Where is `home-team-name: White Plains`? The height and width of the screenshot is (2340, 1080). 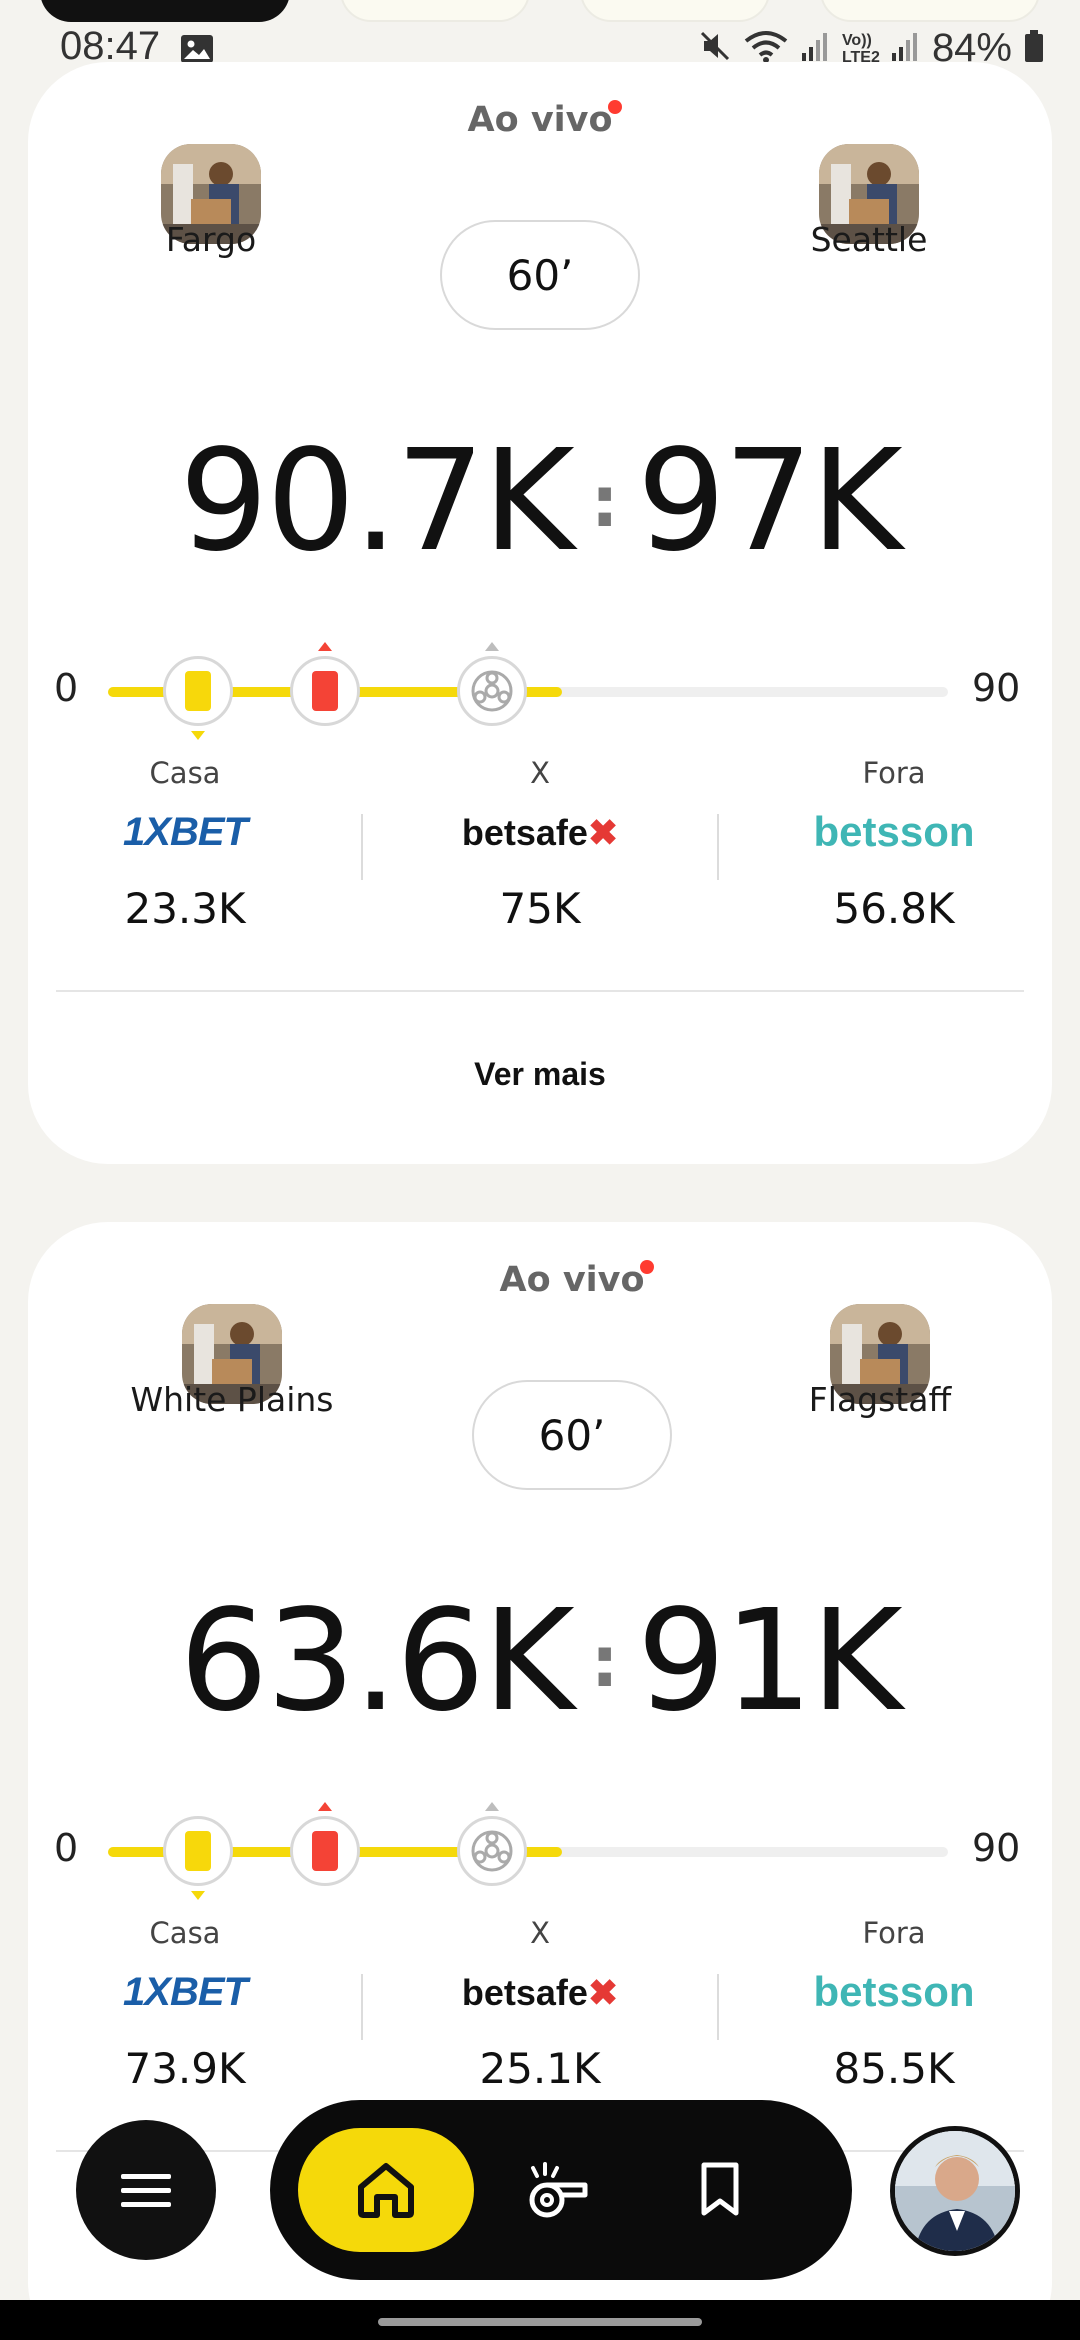 home-team-name: White Plains is located at coordinates (232, 1399).